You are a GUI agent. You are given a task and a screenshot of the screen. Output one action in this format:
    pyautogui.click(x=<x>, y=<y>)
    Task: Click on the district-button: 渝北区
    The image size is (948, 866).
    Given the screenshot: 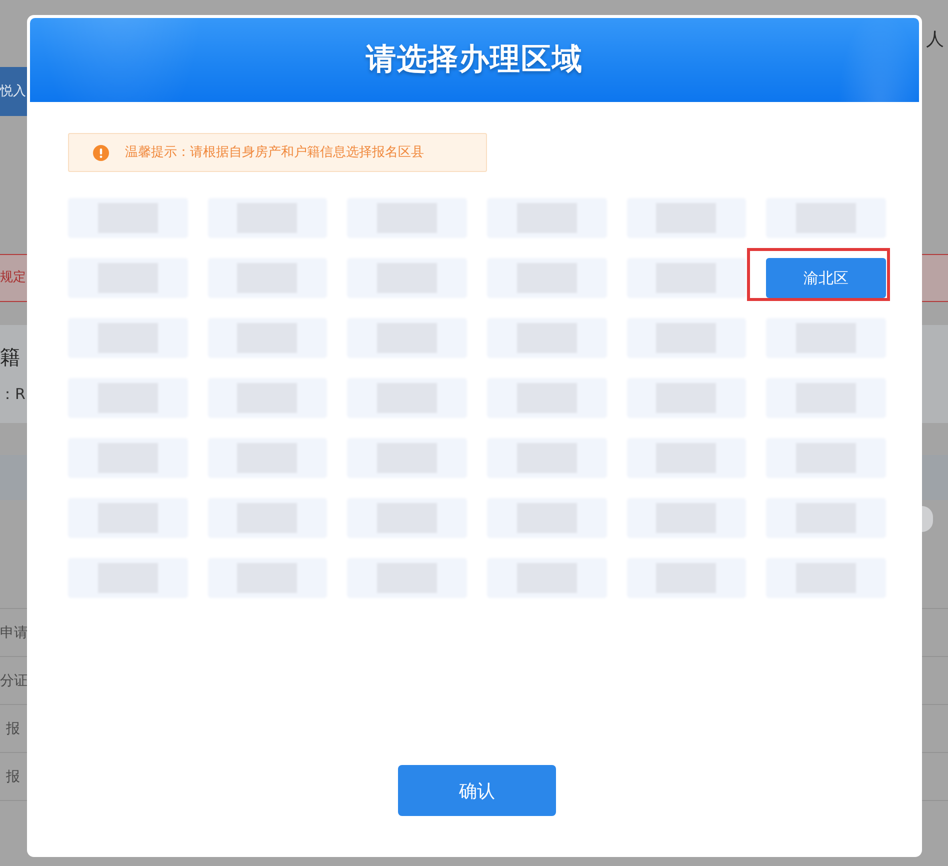 What is the action you would take?
    pyautogui.click(x=826, y=278)
    